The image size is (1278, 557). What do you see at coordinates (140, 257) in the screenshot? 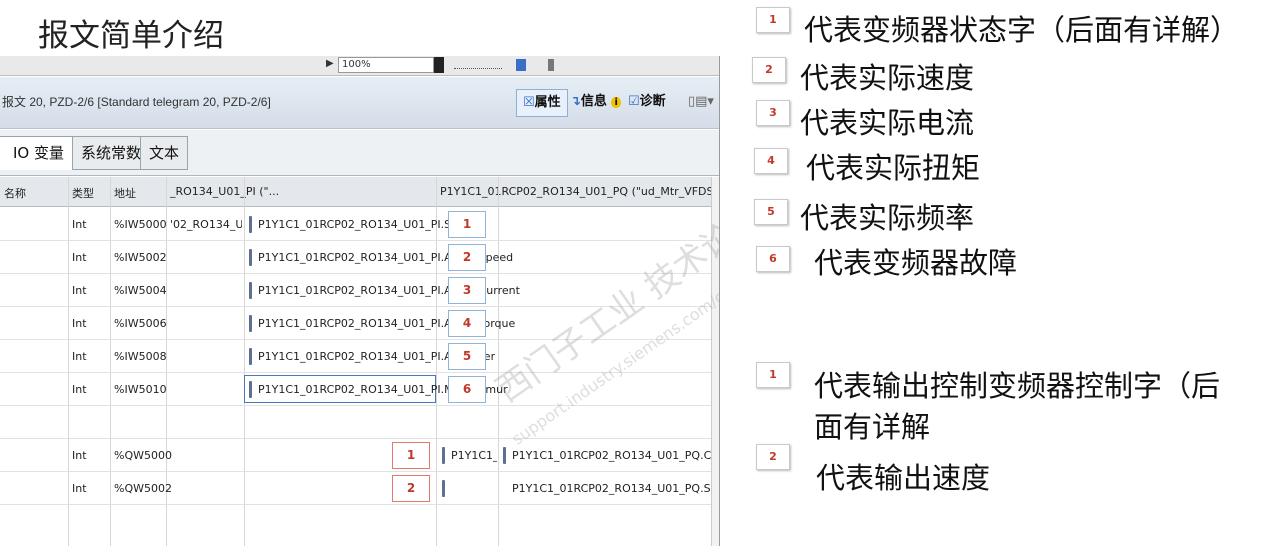
I see `cell-address: %IW5002` at bounding box center [140, 257].